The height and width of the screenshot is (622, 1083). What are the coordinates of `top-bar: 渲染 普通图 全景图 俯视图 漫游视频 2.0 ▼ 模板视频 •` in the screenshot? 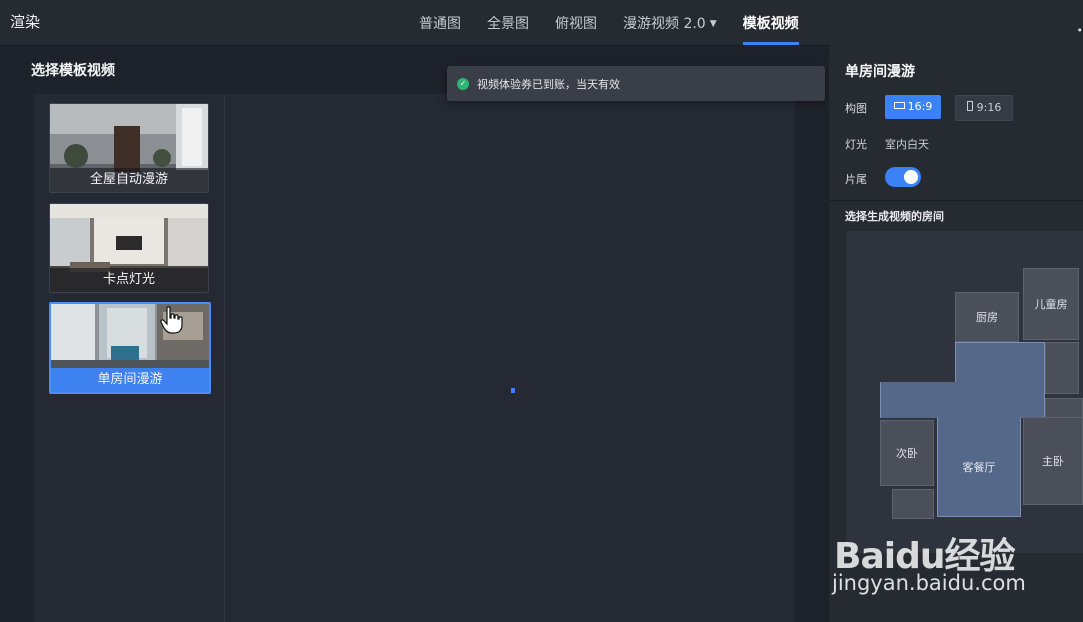 It's located at (541, 23).